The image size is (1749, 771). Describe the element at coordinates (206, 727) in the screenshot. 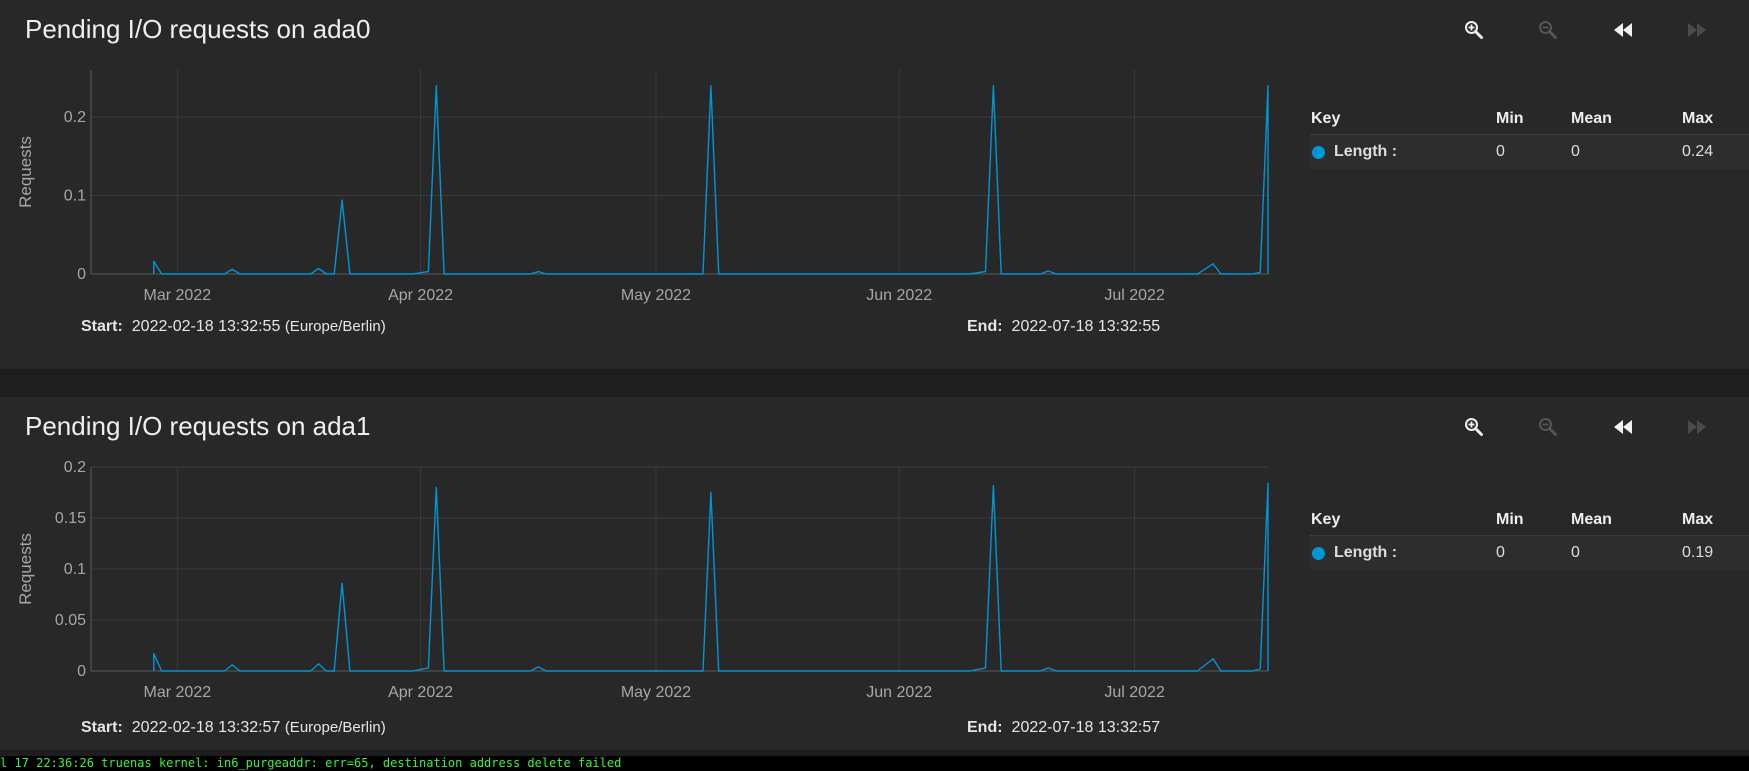

I see `start-value: 2022-02-18 13:32:57` at that location.